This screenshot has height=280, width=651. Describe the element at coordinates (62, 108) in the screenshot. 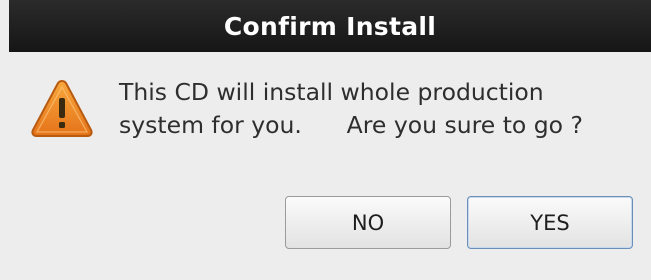

I see `warning-icon` at that location.